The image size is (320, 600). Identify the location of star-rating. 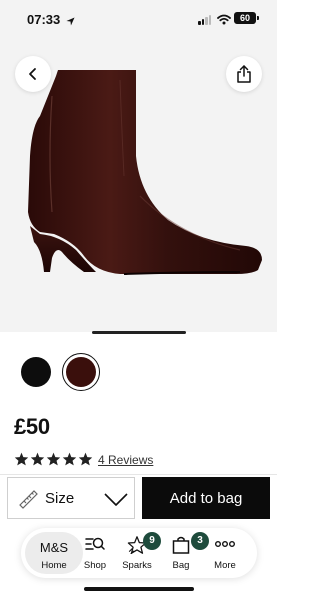
(53, 459).